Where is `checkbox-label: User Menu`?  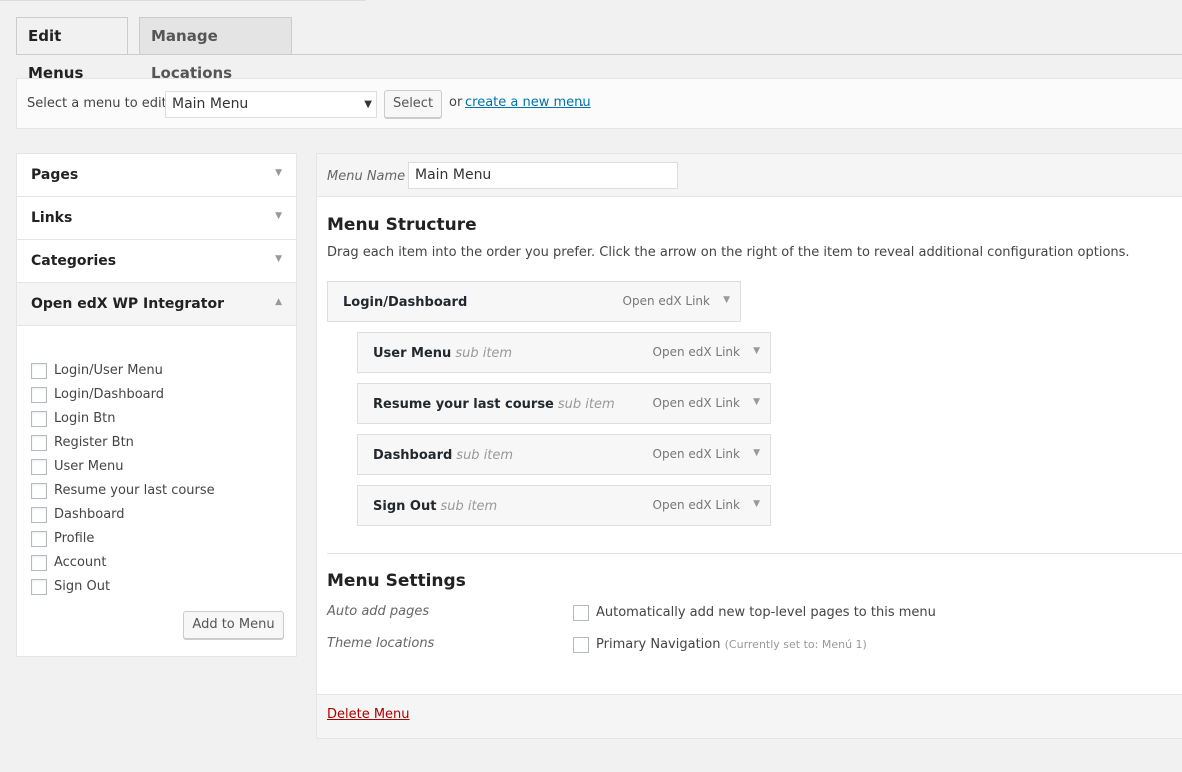
checkbox-label: User Menu is located at coordinates (89, 466).